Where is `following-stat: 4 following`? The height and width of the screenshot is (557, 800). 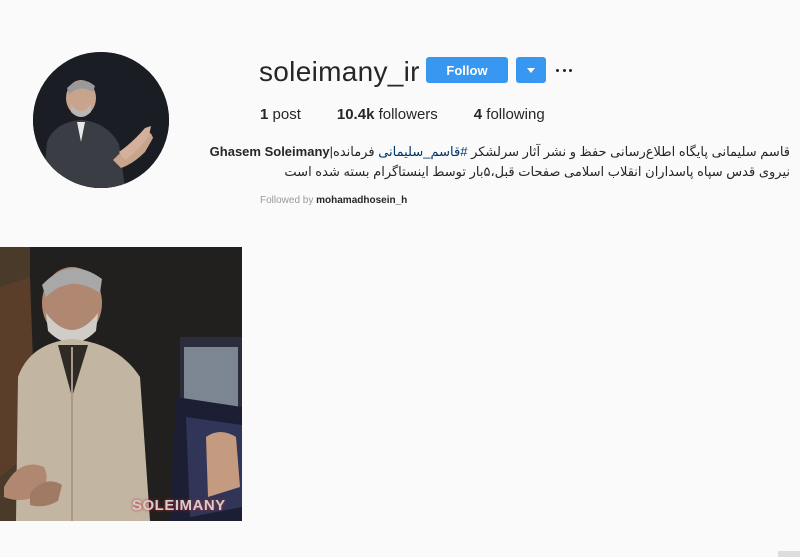 following-stat: 4 following is located at coordinates (509, 114).